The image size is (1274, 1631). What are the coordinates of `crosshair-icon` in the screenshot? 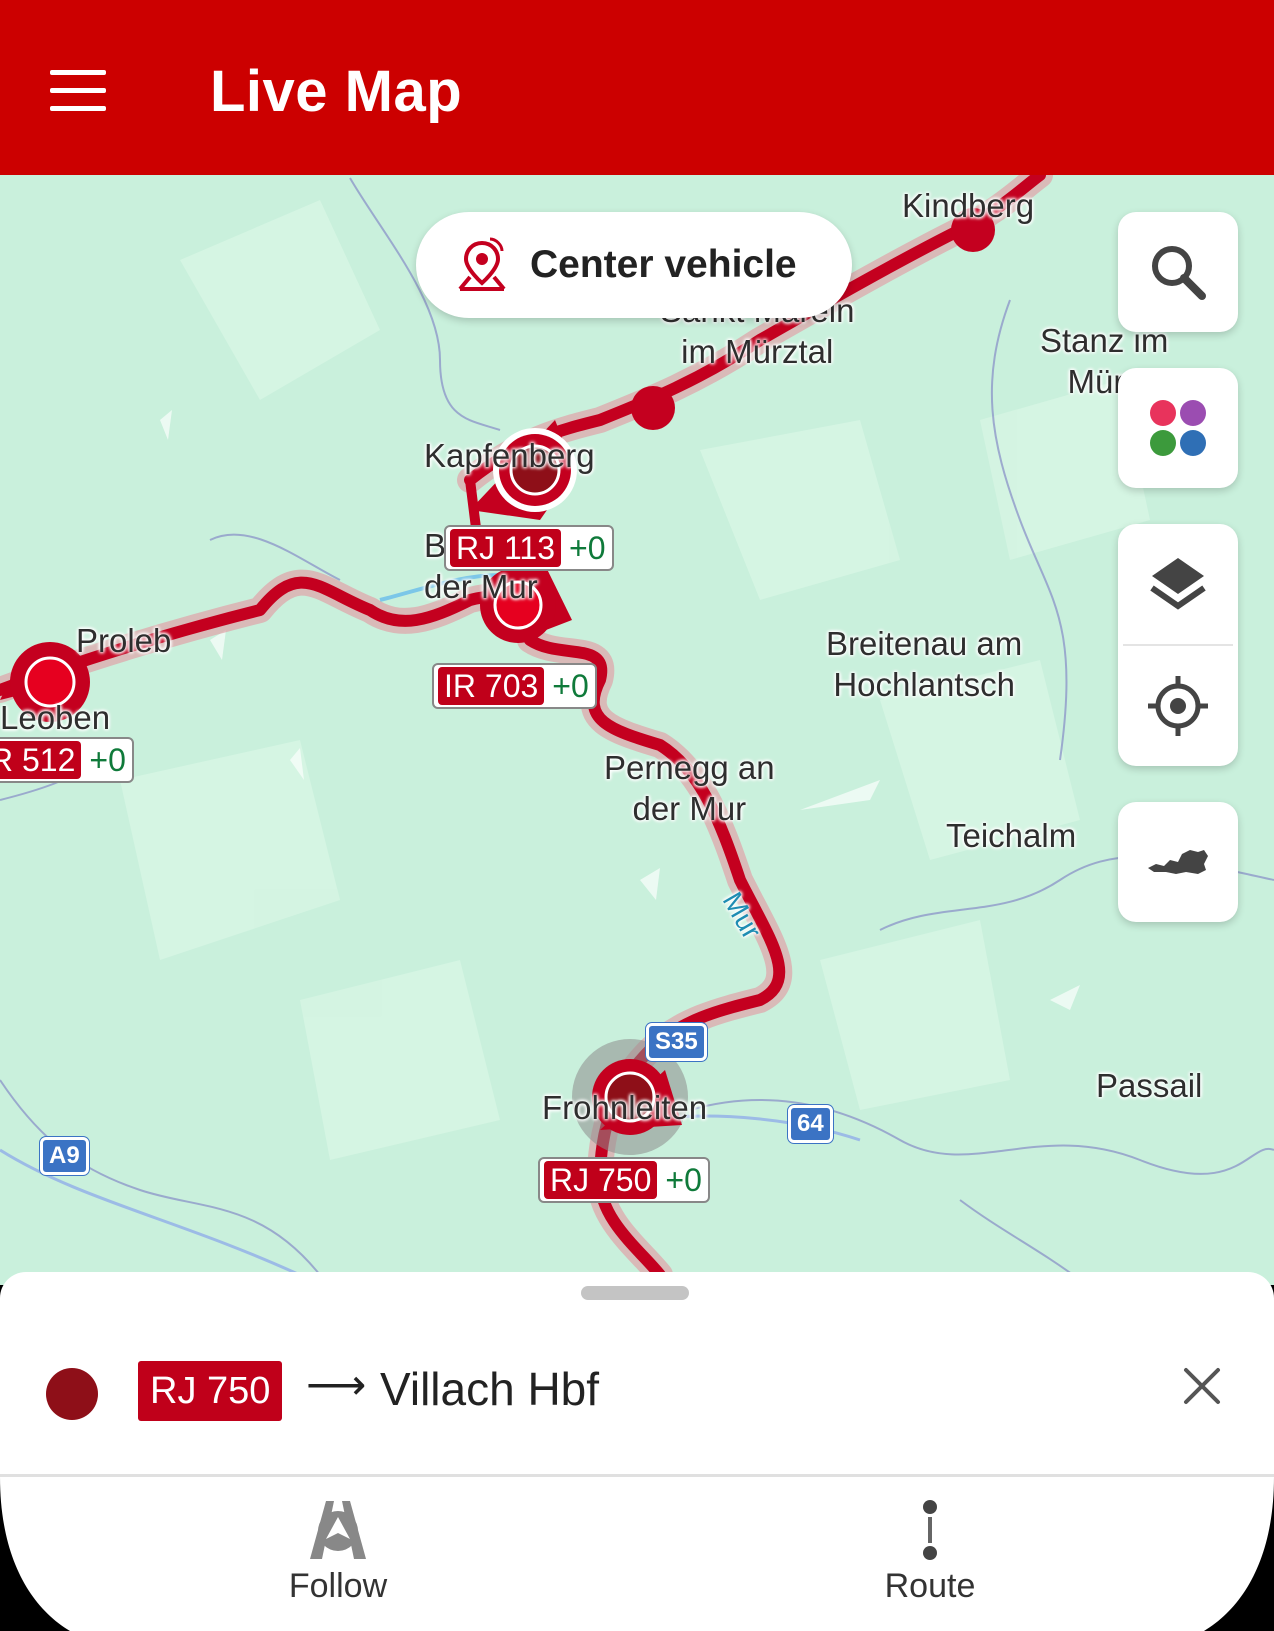 It's located at (1178, 706).